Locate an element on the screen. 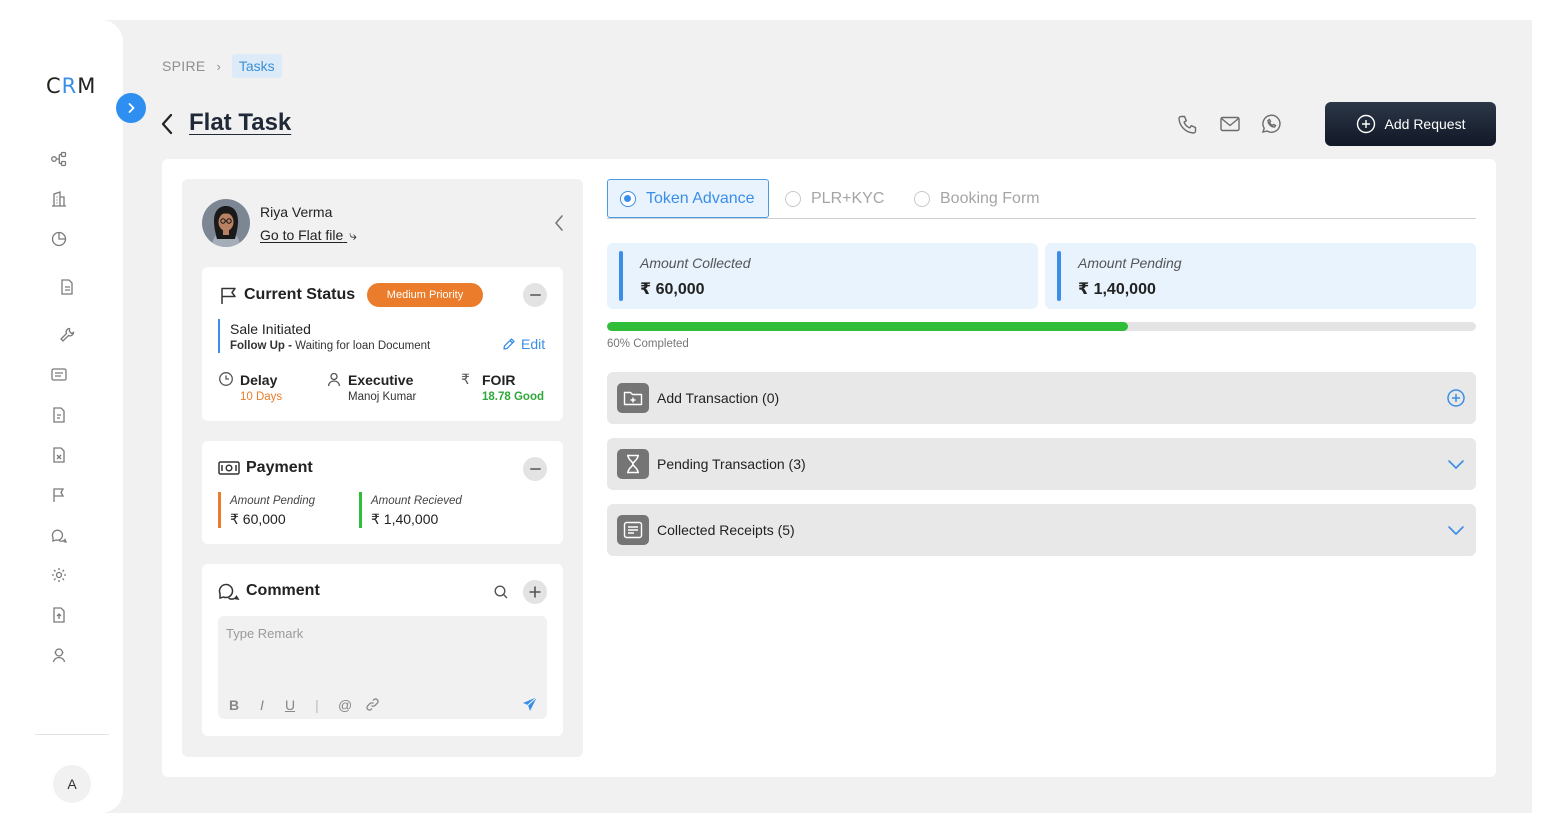  arrow-turn-icon: ⤷ is located at coordinates (353, 235).